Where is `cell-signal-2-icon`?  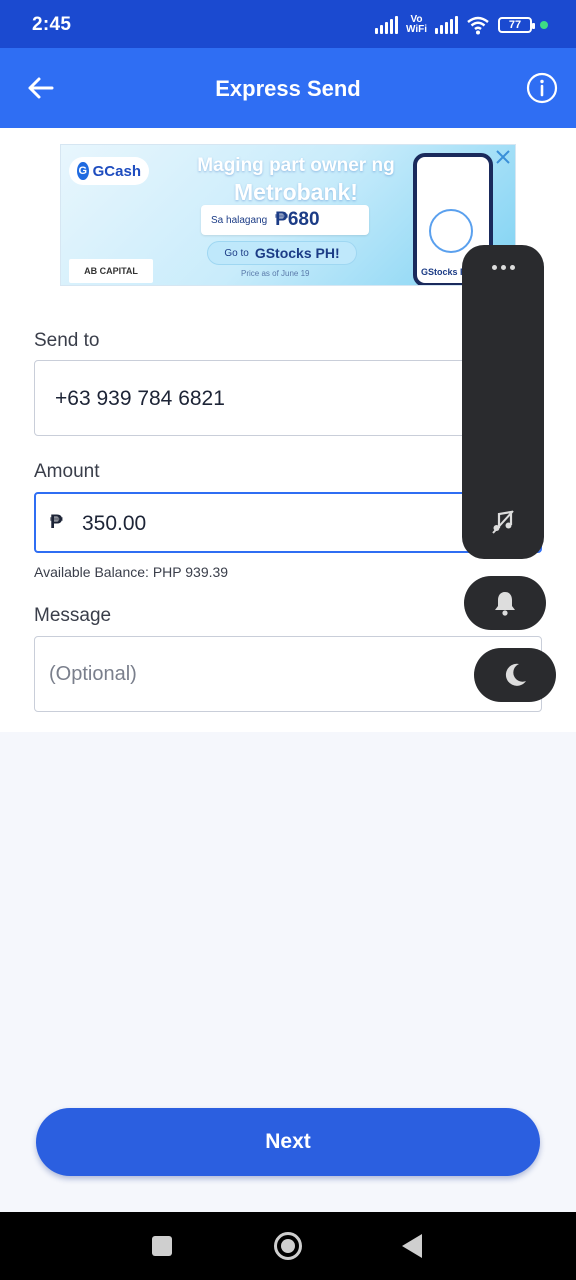
cell-signal-2-icon is located at coordinates (446, 25).